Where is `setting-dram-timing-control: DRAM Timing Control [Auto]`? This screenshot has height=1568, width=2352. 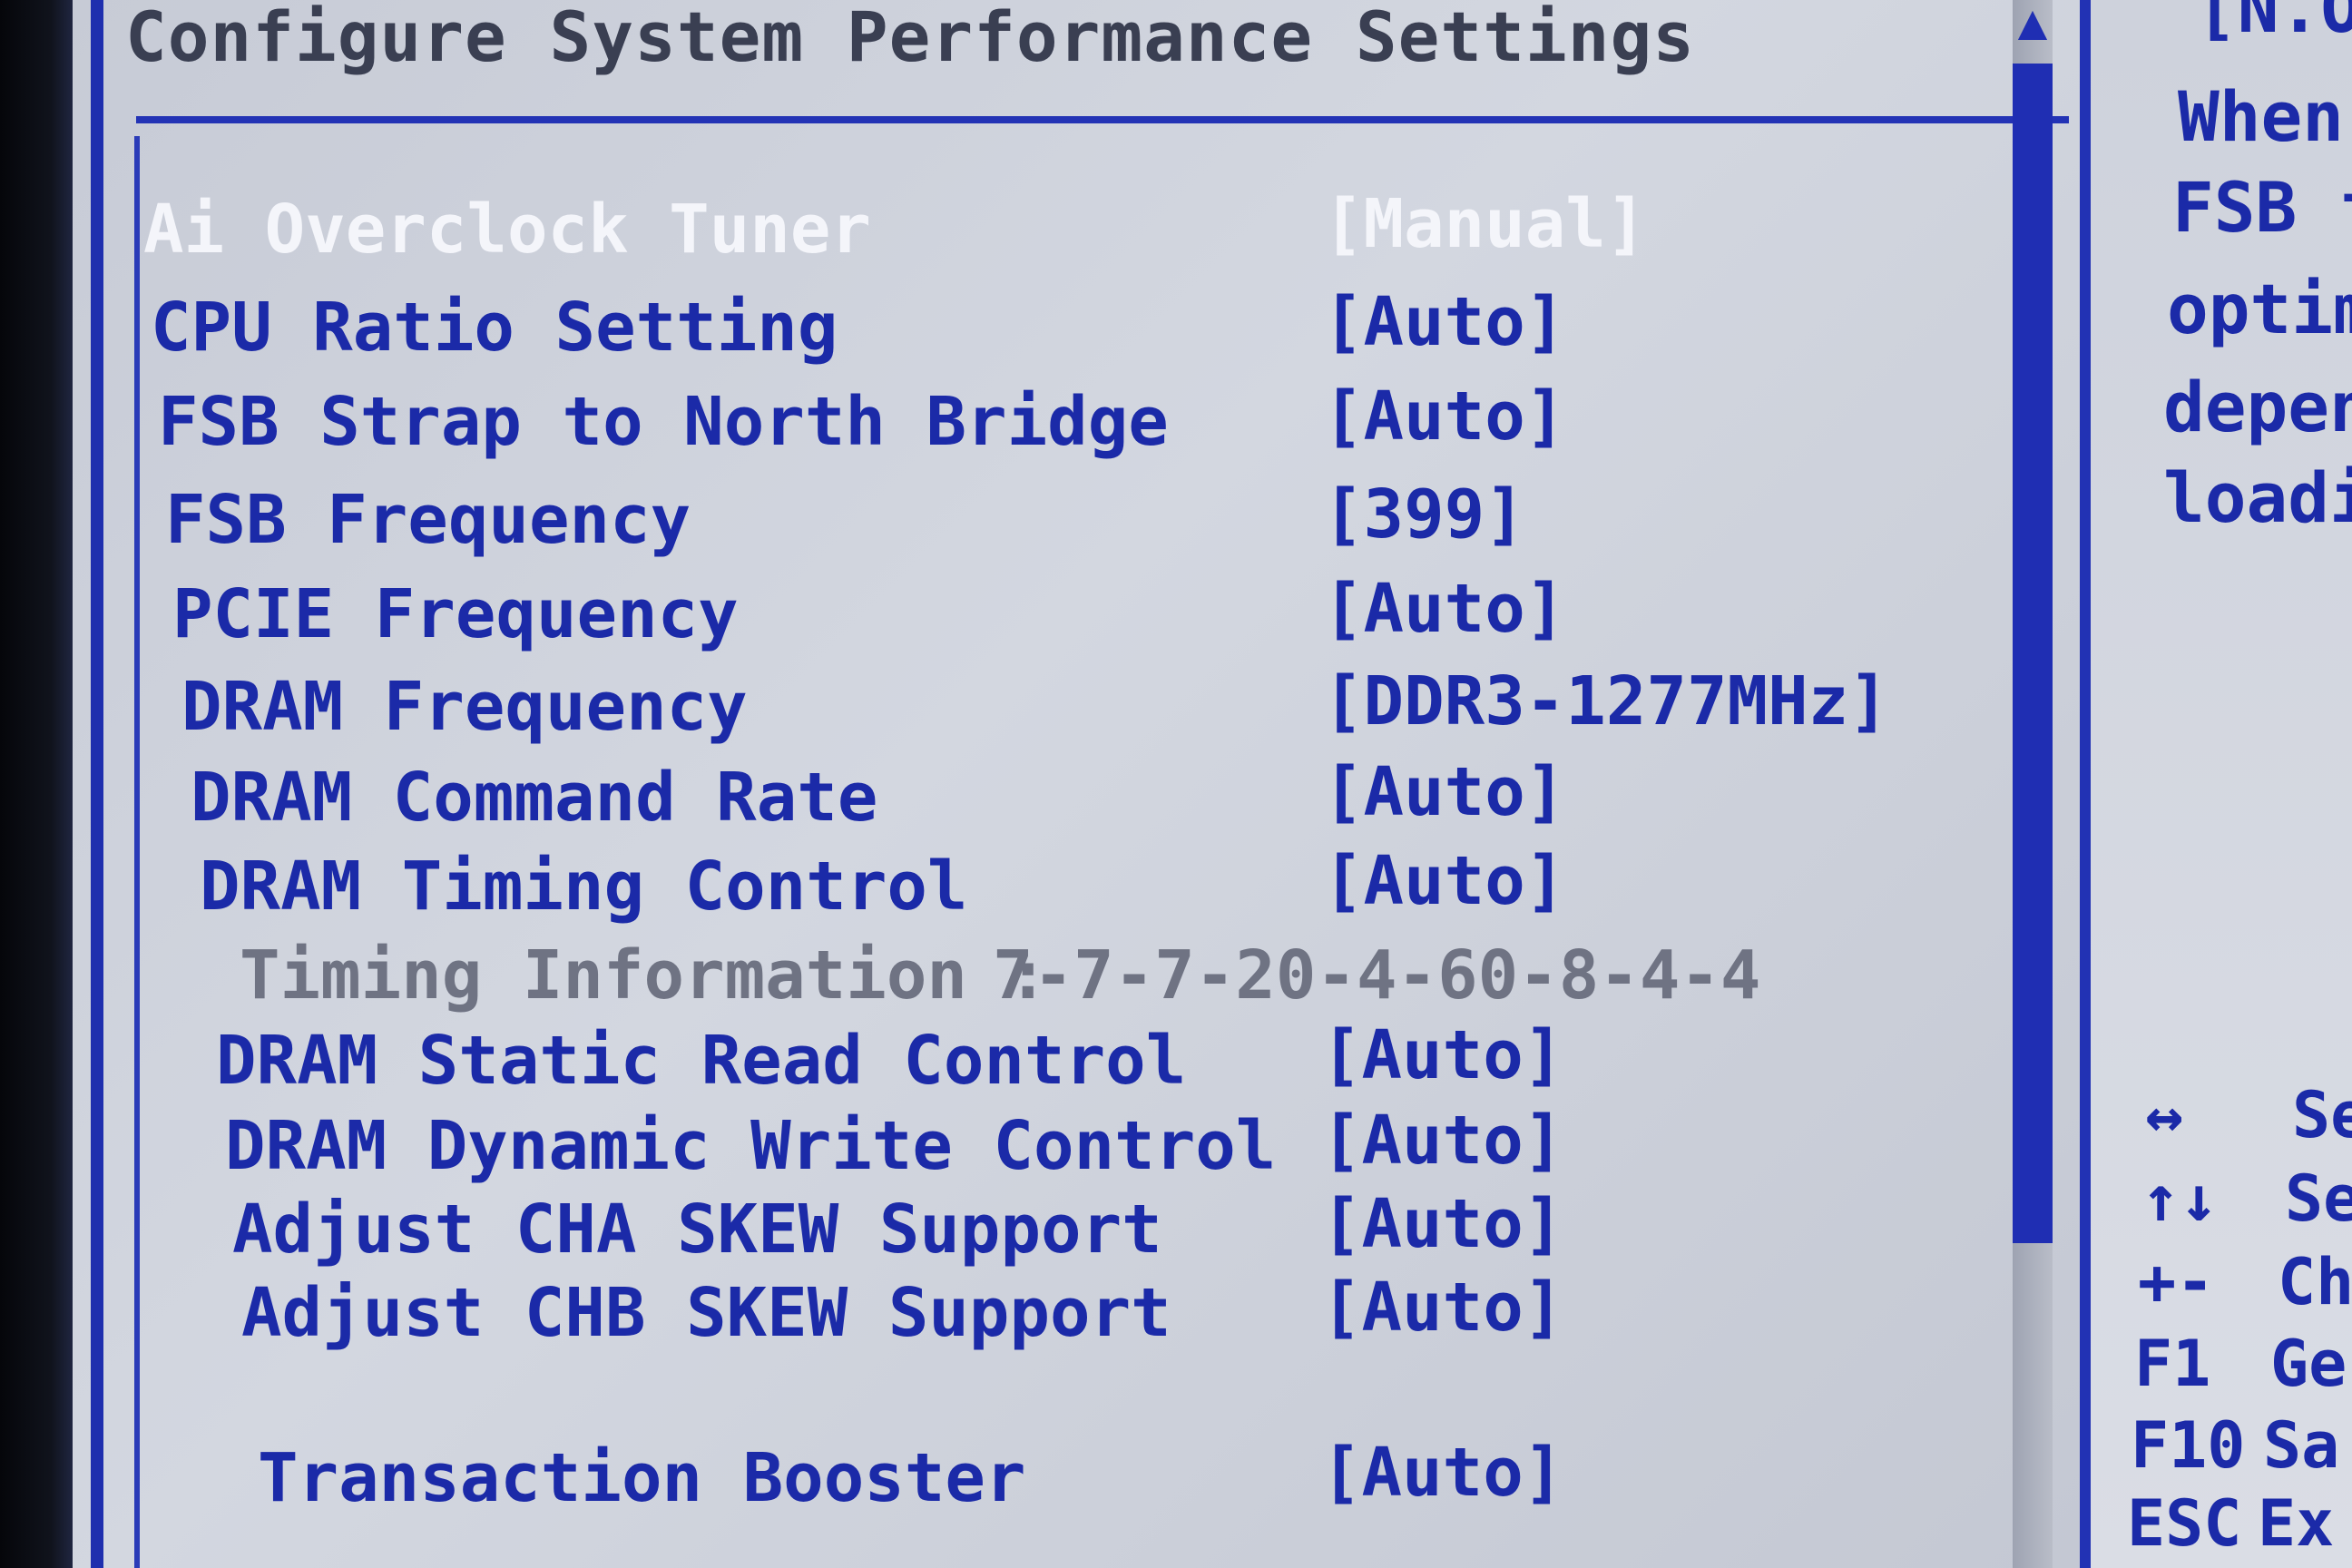 setting-dram-timing-control: DRAM Timing Control [Auto] is located at coordinates (1062, 886).